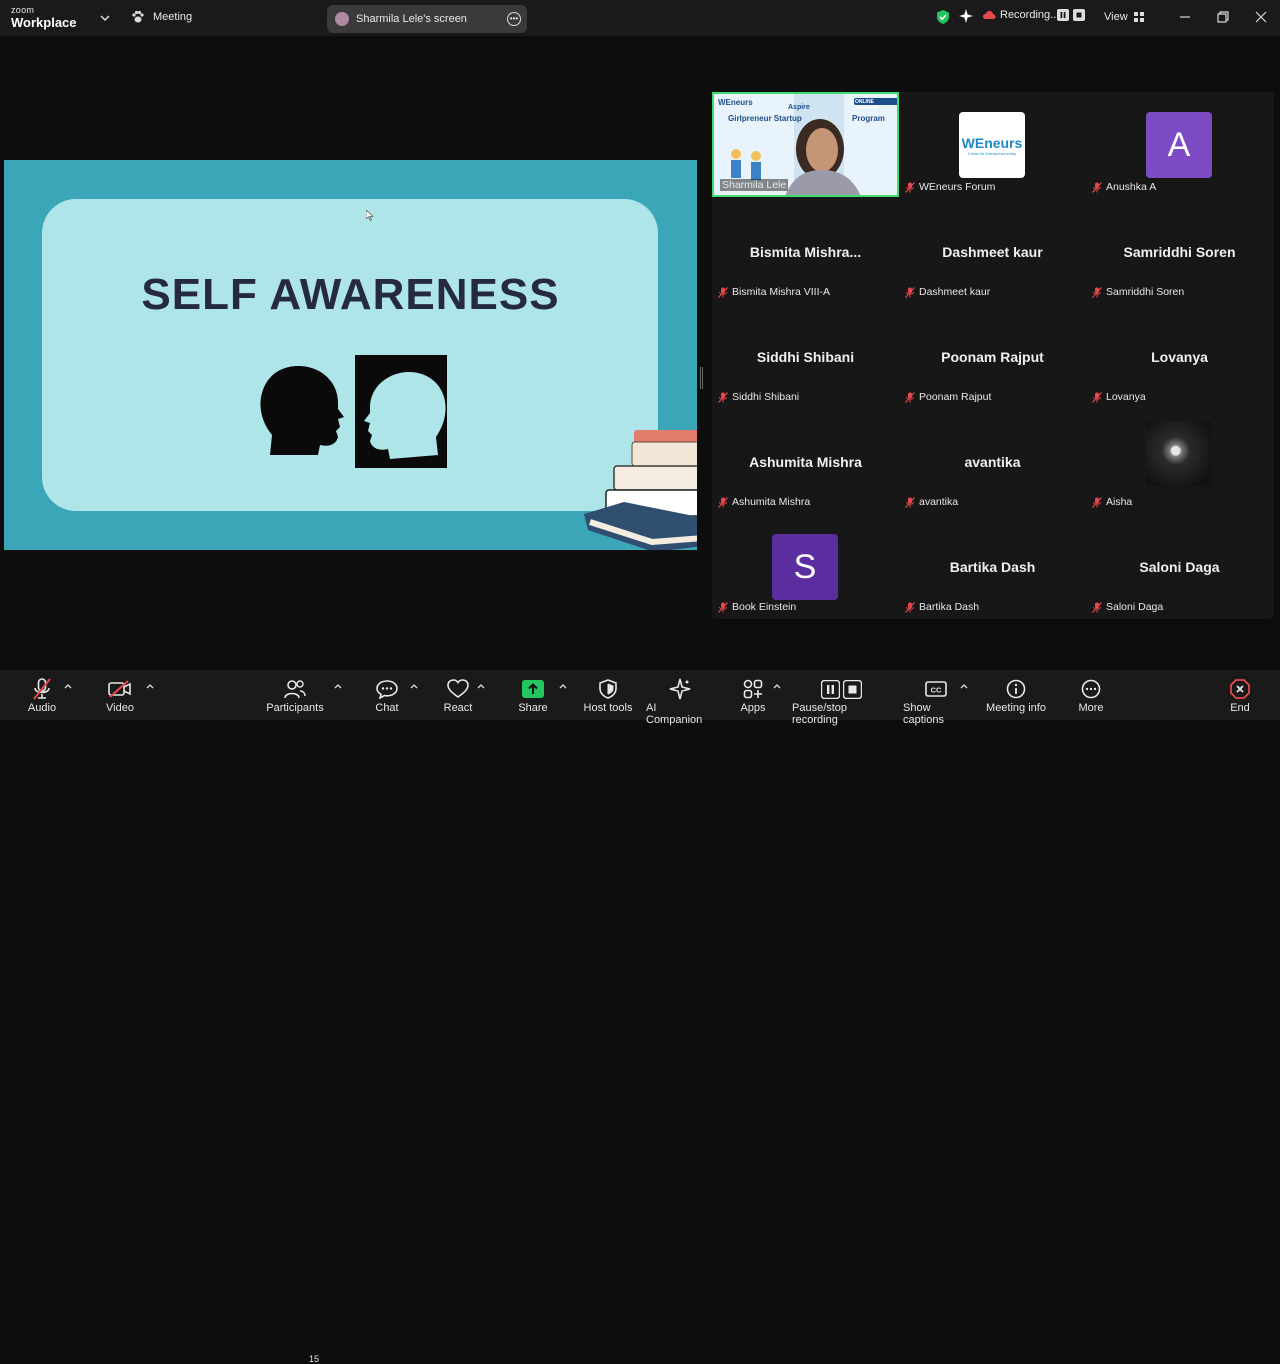 Image resolution: width=1280 pixels, height=1364 pixels. I want to click on participant-tile: S Book Einstein, so click(805, 564).